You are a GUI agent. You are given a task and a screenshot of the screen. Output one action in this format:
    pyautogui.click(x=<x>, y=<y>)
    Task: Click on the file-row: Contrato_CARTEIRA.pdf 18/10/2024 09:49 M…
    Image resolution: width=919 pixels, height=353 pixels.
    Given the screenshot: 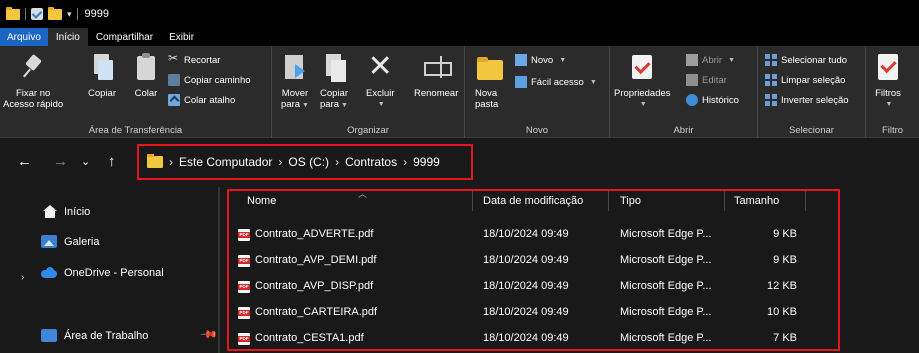 What is the action you would take?
    pyautogui.click(x=523, y=313)
    